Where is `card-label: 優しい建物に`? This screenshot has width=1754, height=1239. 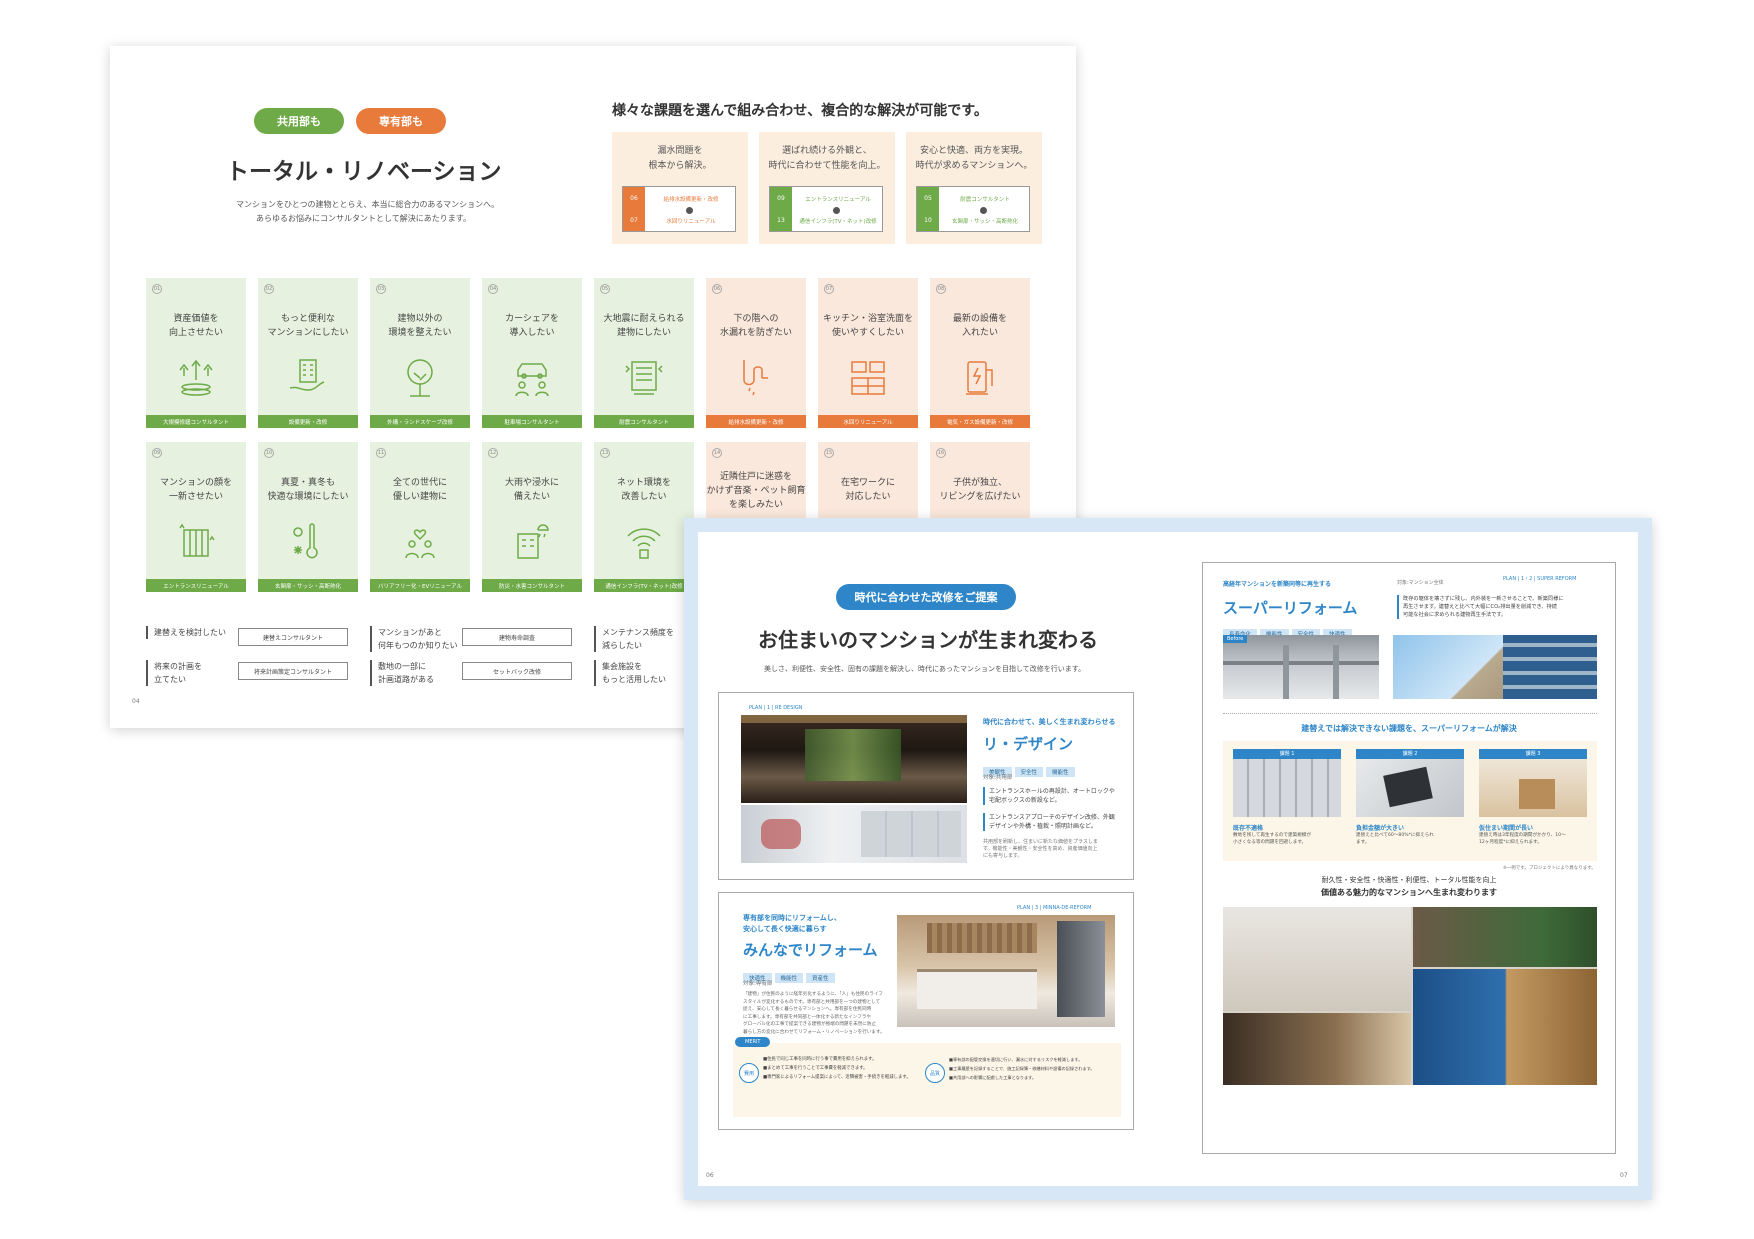 card-label: 優しい建物に is located at coordinates (419, 497).